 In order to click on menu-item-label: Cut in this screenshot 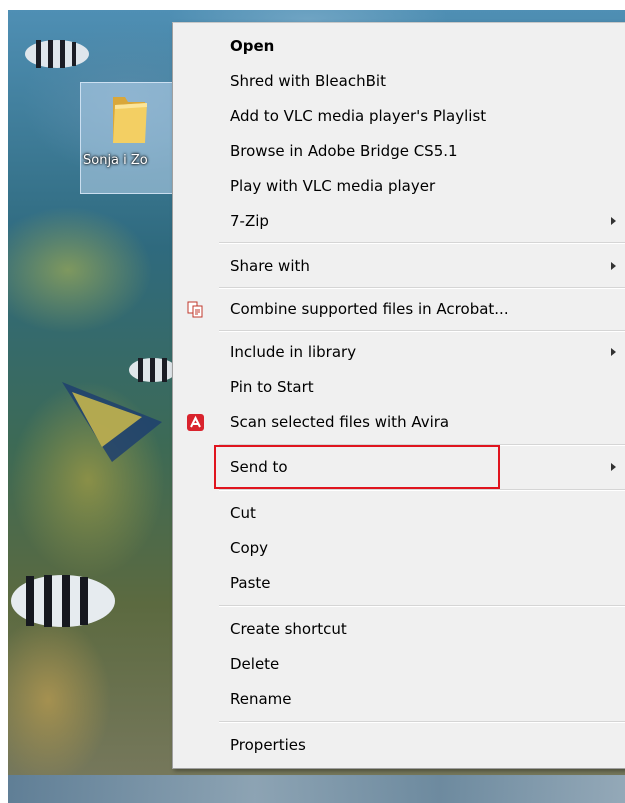, I will do `click(243, 513)`.